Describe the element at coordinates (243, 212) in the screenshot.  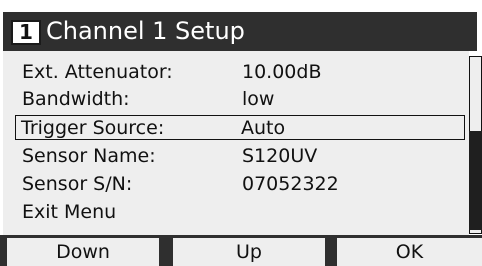
I see `menu-item-exit-menu: Exit Menu` at that location.